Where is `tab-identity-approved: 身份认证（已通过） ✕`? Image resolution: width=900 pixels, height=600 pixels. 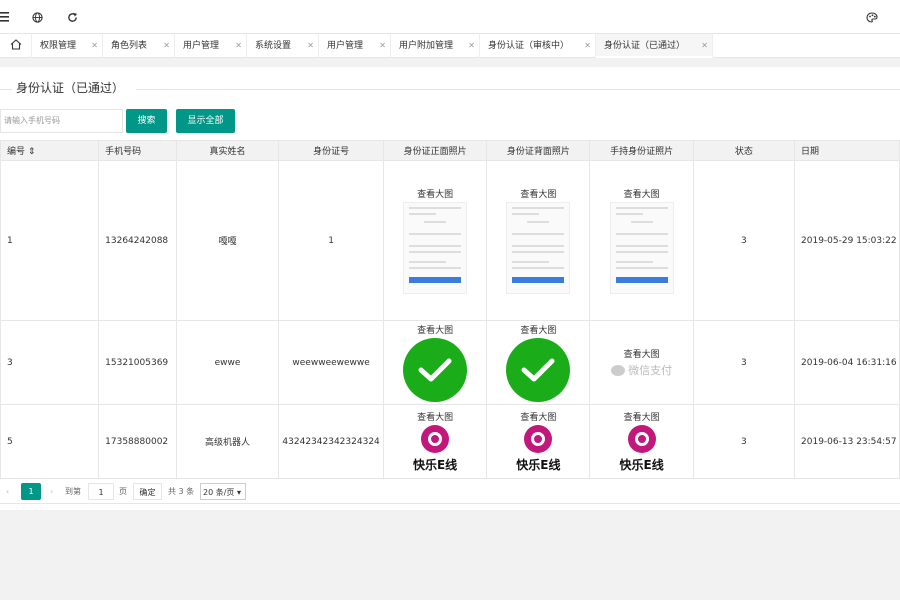 tab-identity-approved: 身份认证（已通过） ✕ is located at coordinates (654, 46).